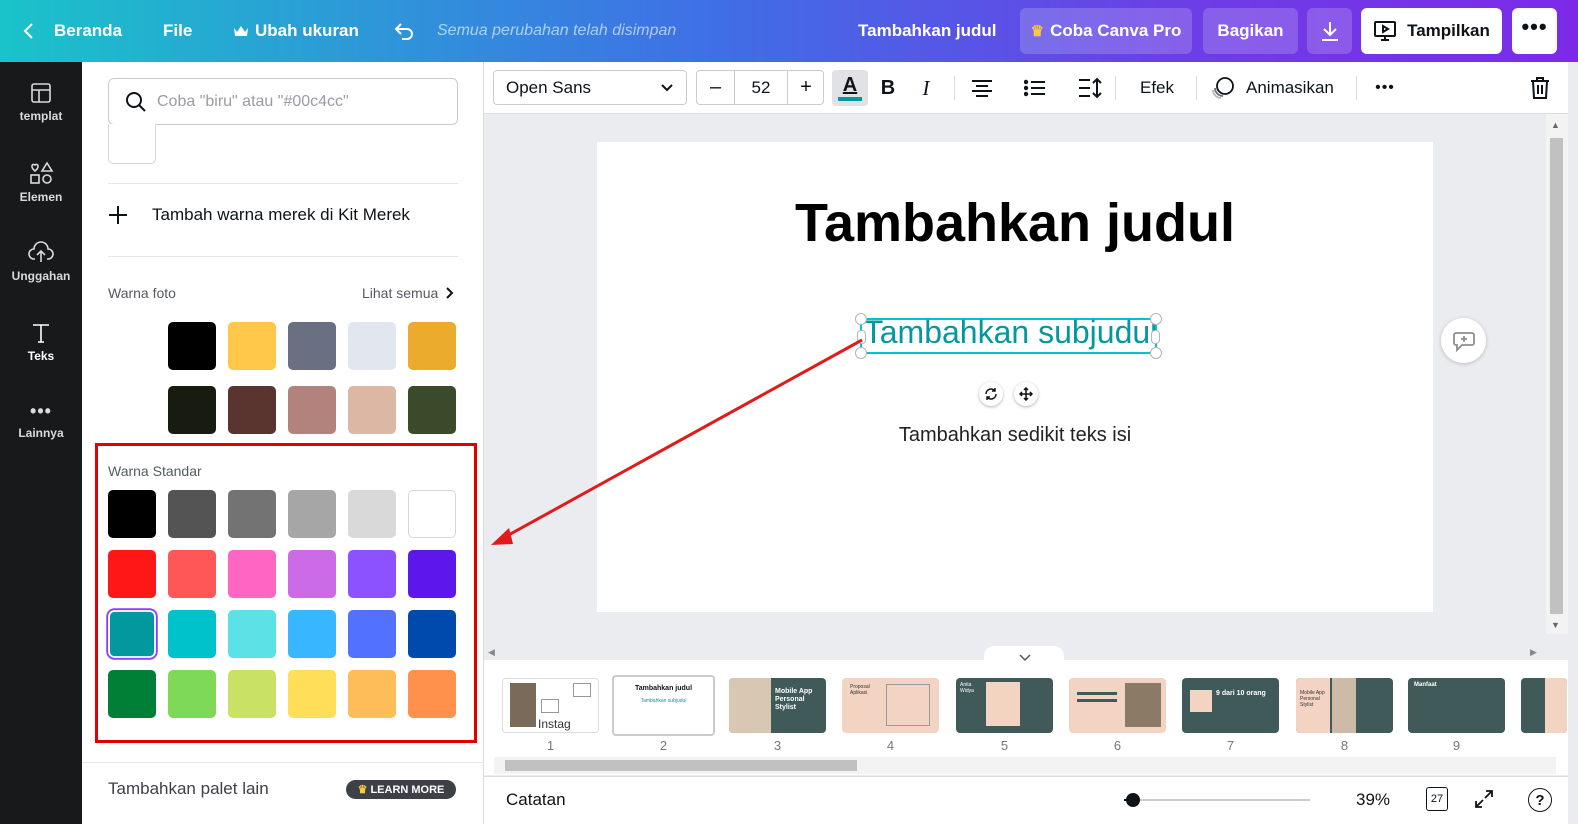  What do you see at coordinates (1250, 31) in the screenshot?
I see `share-button: Bagikan` at bounding box center [1250, 31].